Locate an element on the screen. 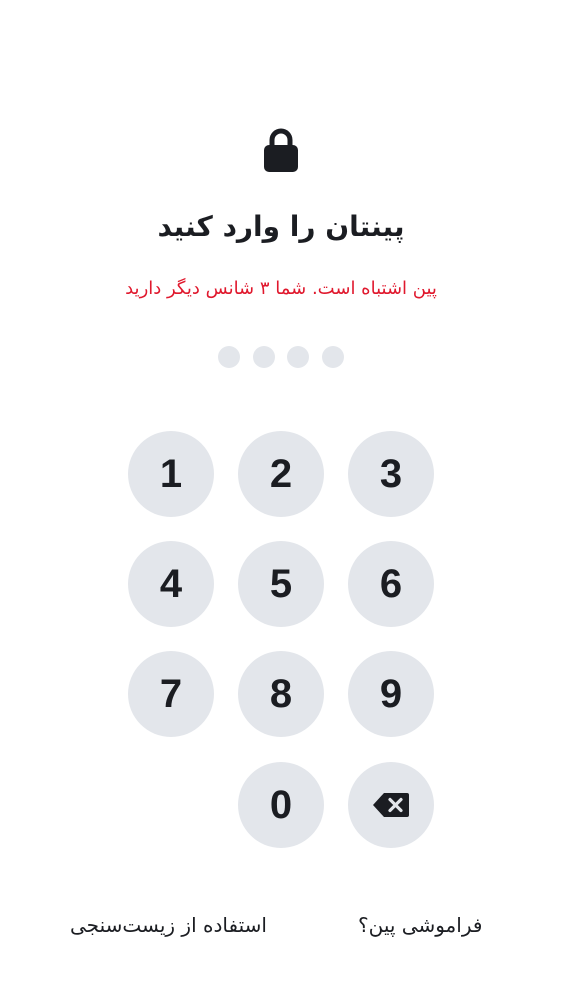 The width and height of the screenshot is (562, 1000). key-2: 2 is located at coordinates (281, 474).